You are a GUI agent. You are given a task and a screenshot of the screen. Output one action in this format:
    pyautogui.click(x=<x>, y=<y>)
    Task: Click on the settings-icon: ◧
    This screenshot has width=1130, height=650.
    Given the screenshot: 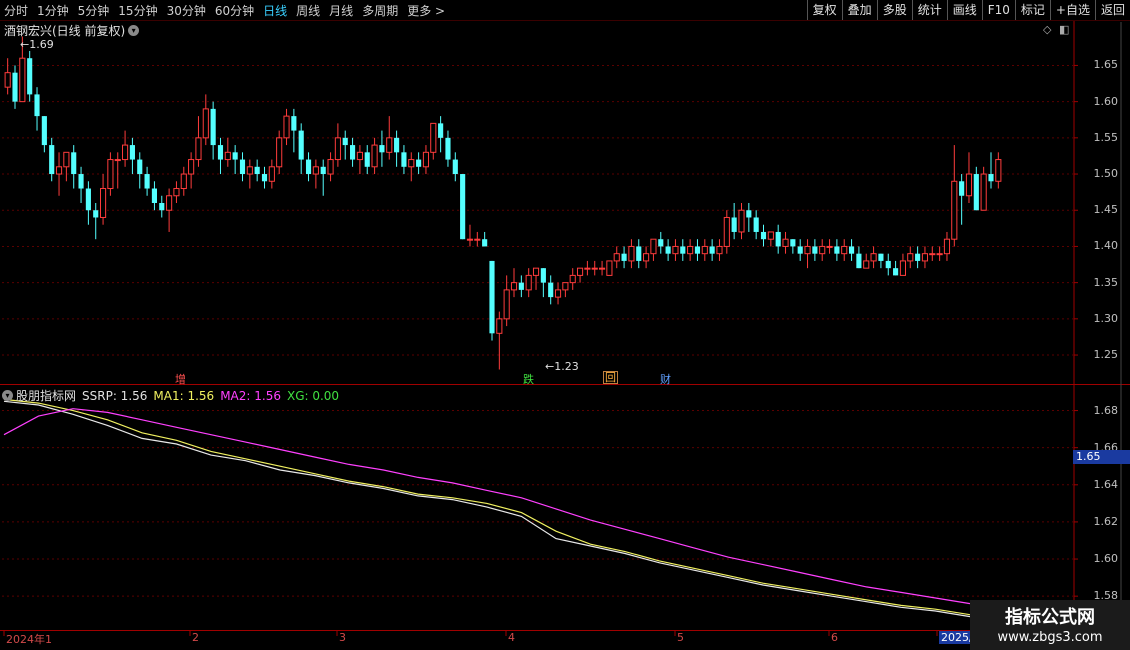 What is the action you would take?
    pyautogui.click(x=1064, y=29)
    